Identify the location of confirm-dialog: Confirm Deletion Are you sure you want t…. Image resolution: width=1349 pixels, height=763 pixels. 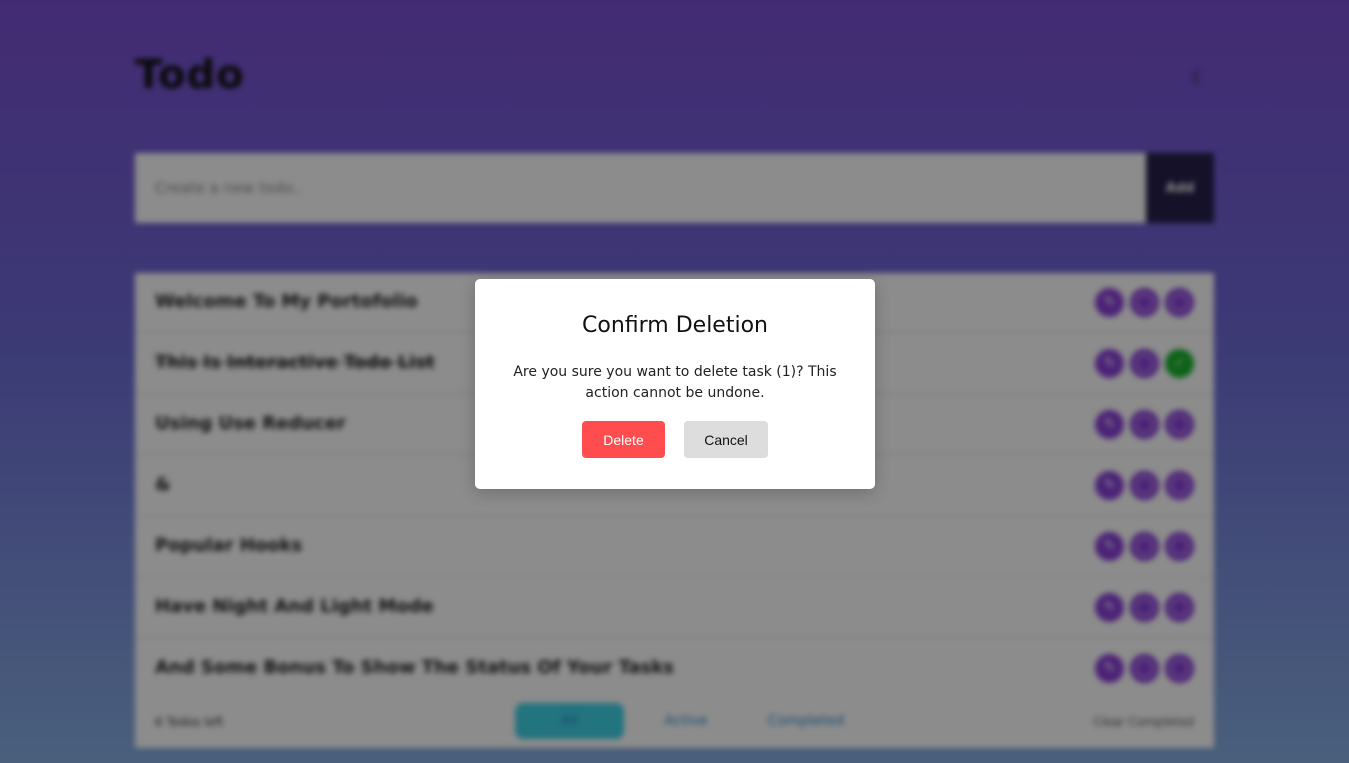
(675, 384).